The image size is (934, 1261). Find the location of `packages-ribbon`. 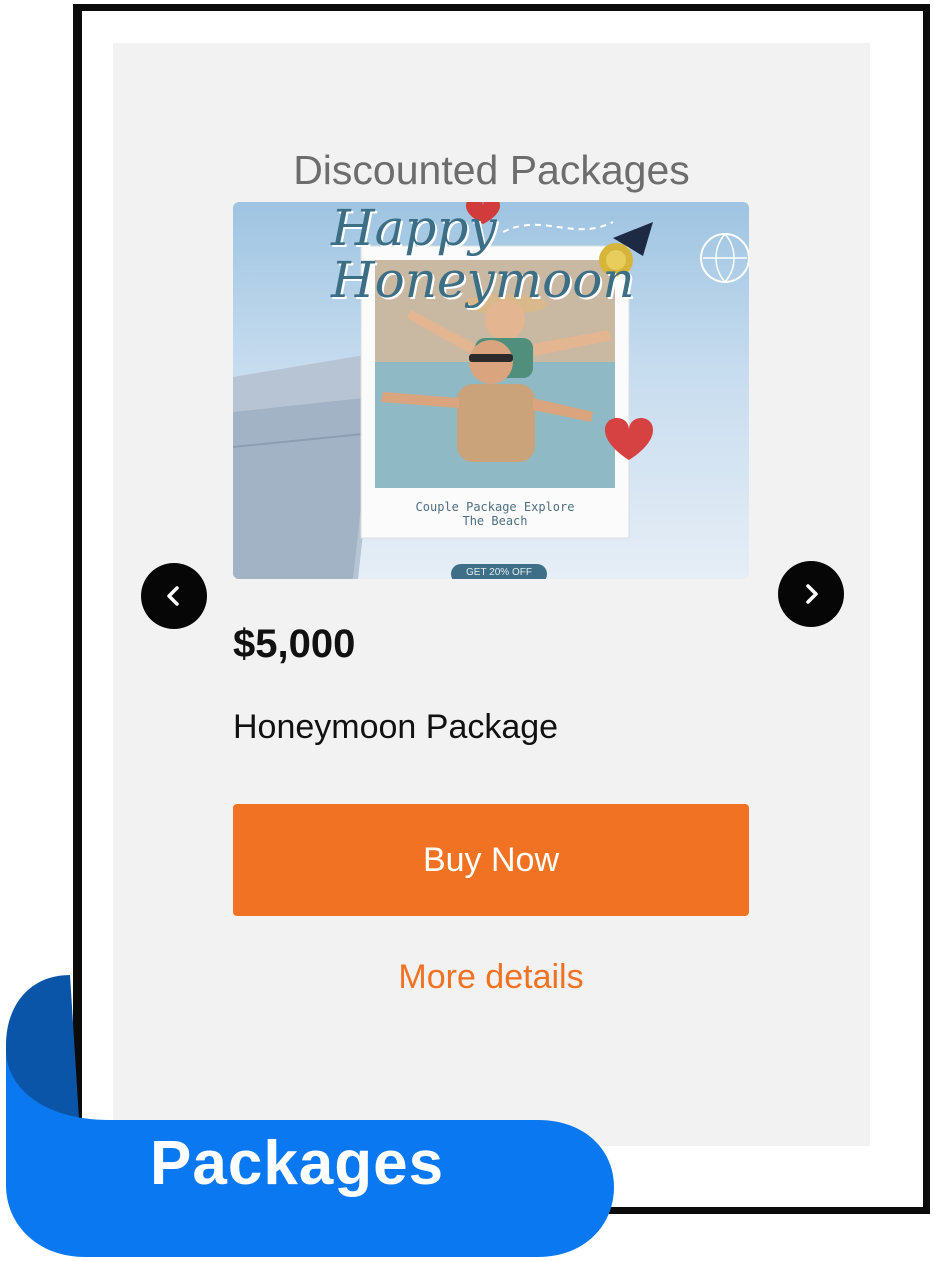

packages-ribbon is located at coordinates (310, 1116).